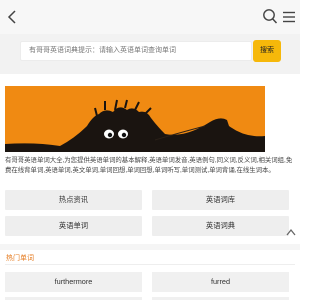  Describe the element at coordinates (150, 17) in the screenshot. I see `top-bar` at that location.